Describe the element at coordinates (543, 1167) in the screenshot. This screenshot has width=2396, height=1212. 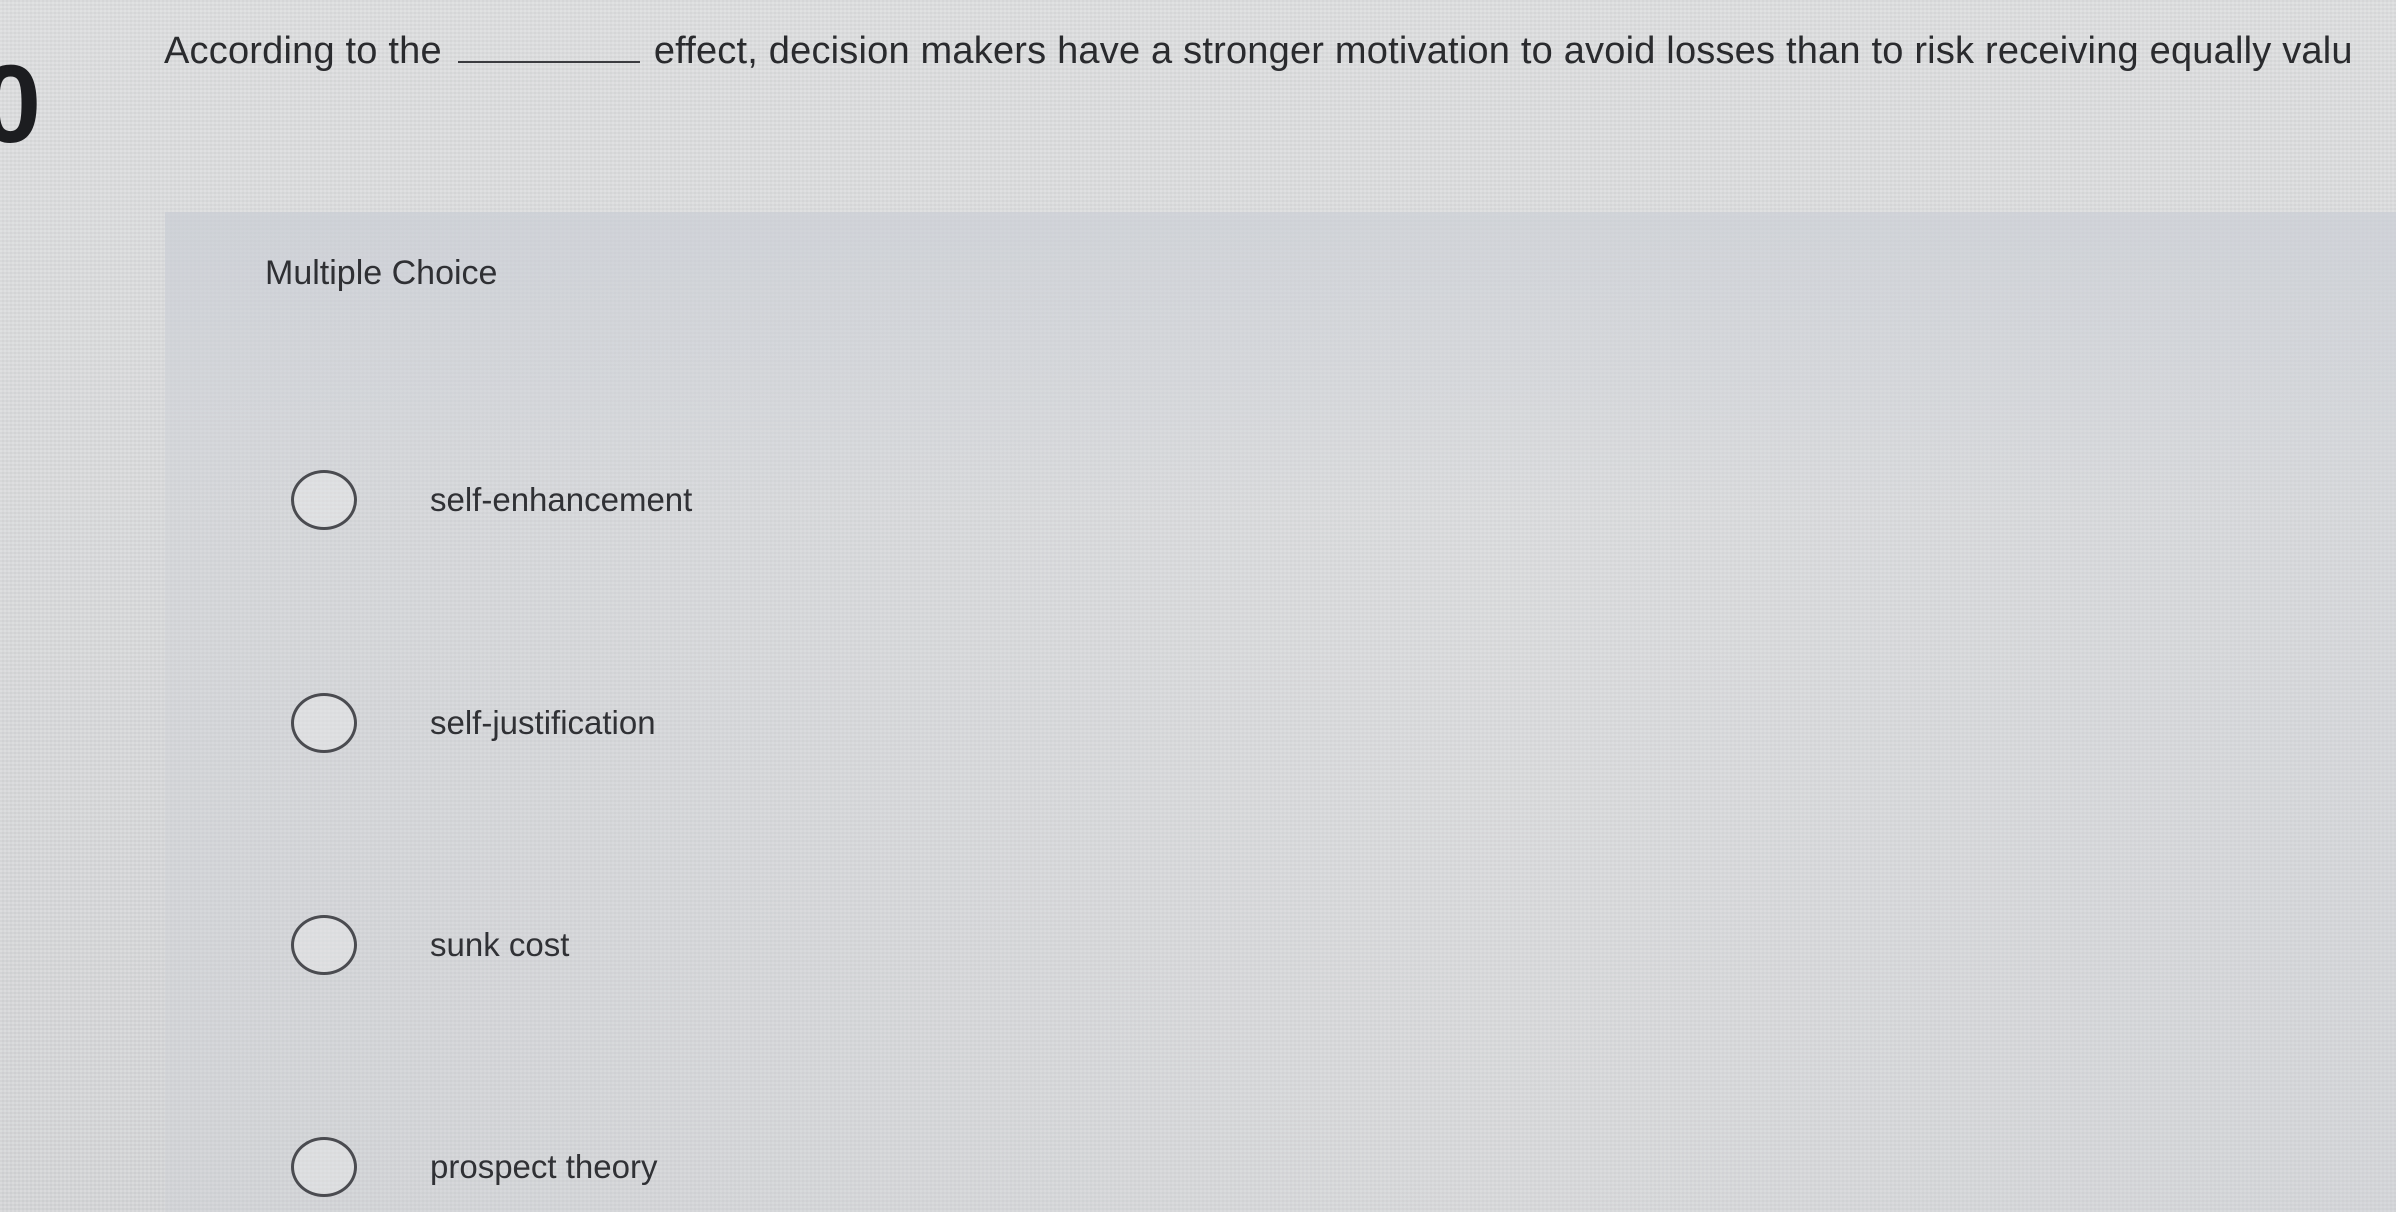
I see `choice-label: prospect theory` at that location.